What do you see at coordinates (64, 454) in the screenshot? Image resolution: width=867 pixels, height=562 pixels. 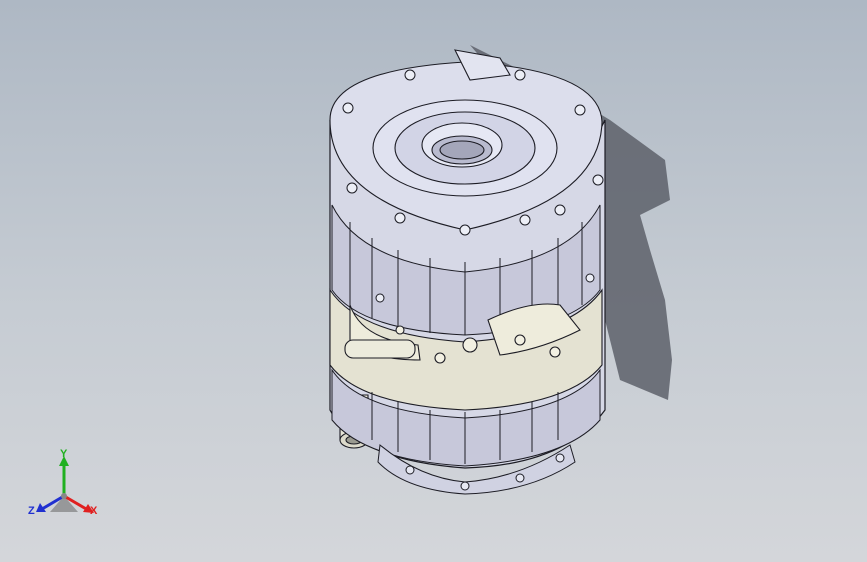 I see `y-axis-label: Y` at bounding box center [64, 454].